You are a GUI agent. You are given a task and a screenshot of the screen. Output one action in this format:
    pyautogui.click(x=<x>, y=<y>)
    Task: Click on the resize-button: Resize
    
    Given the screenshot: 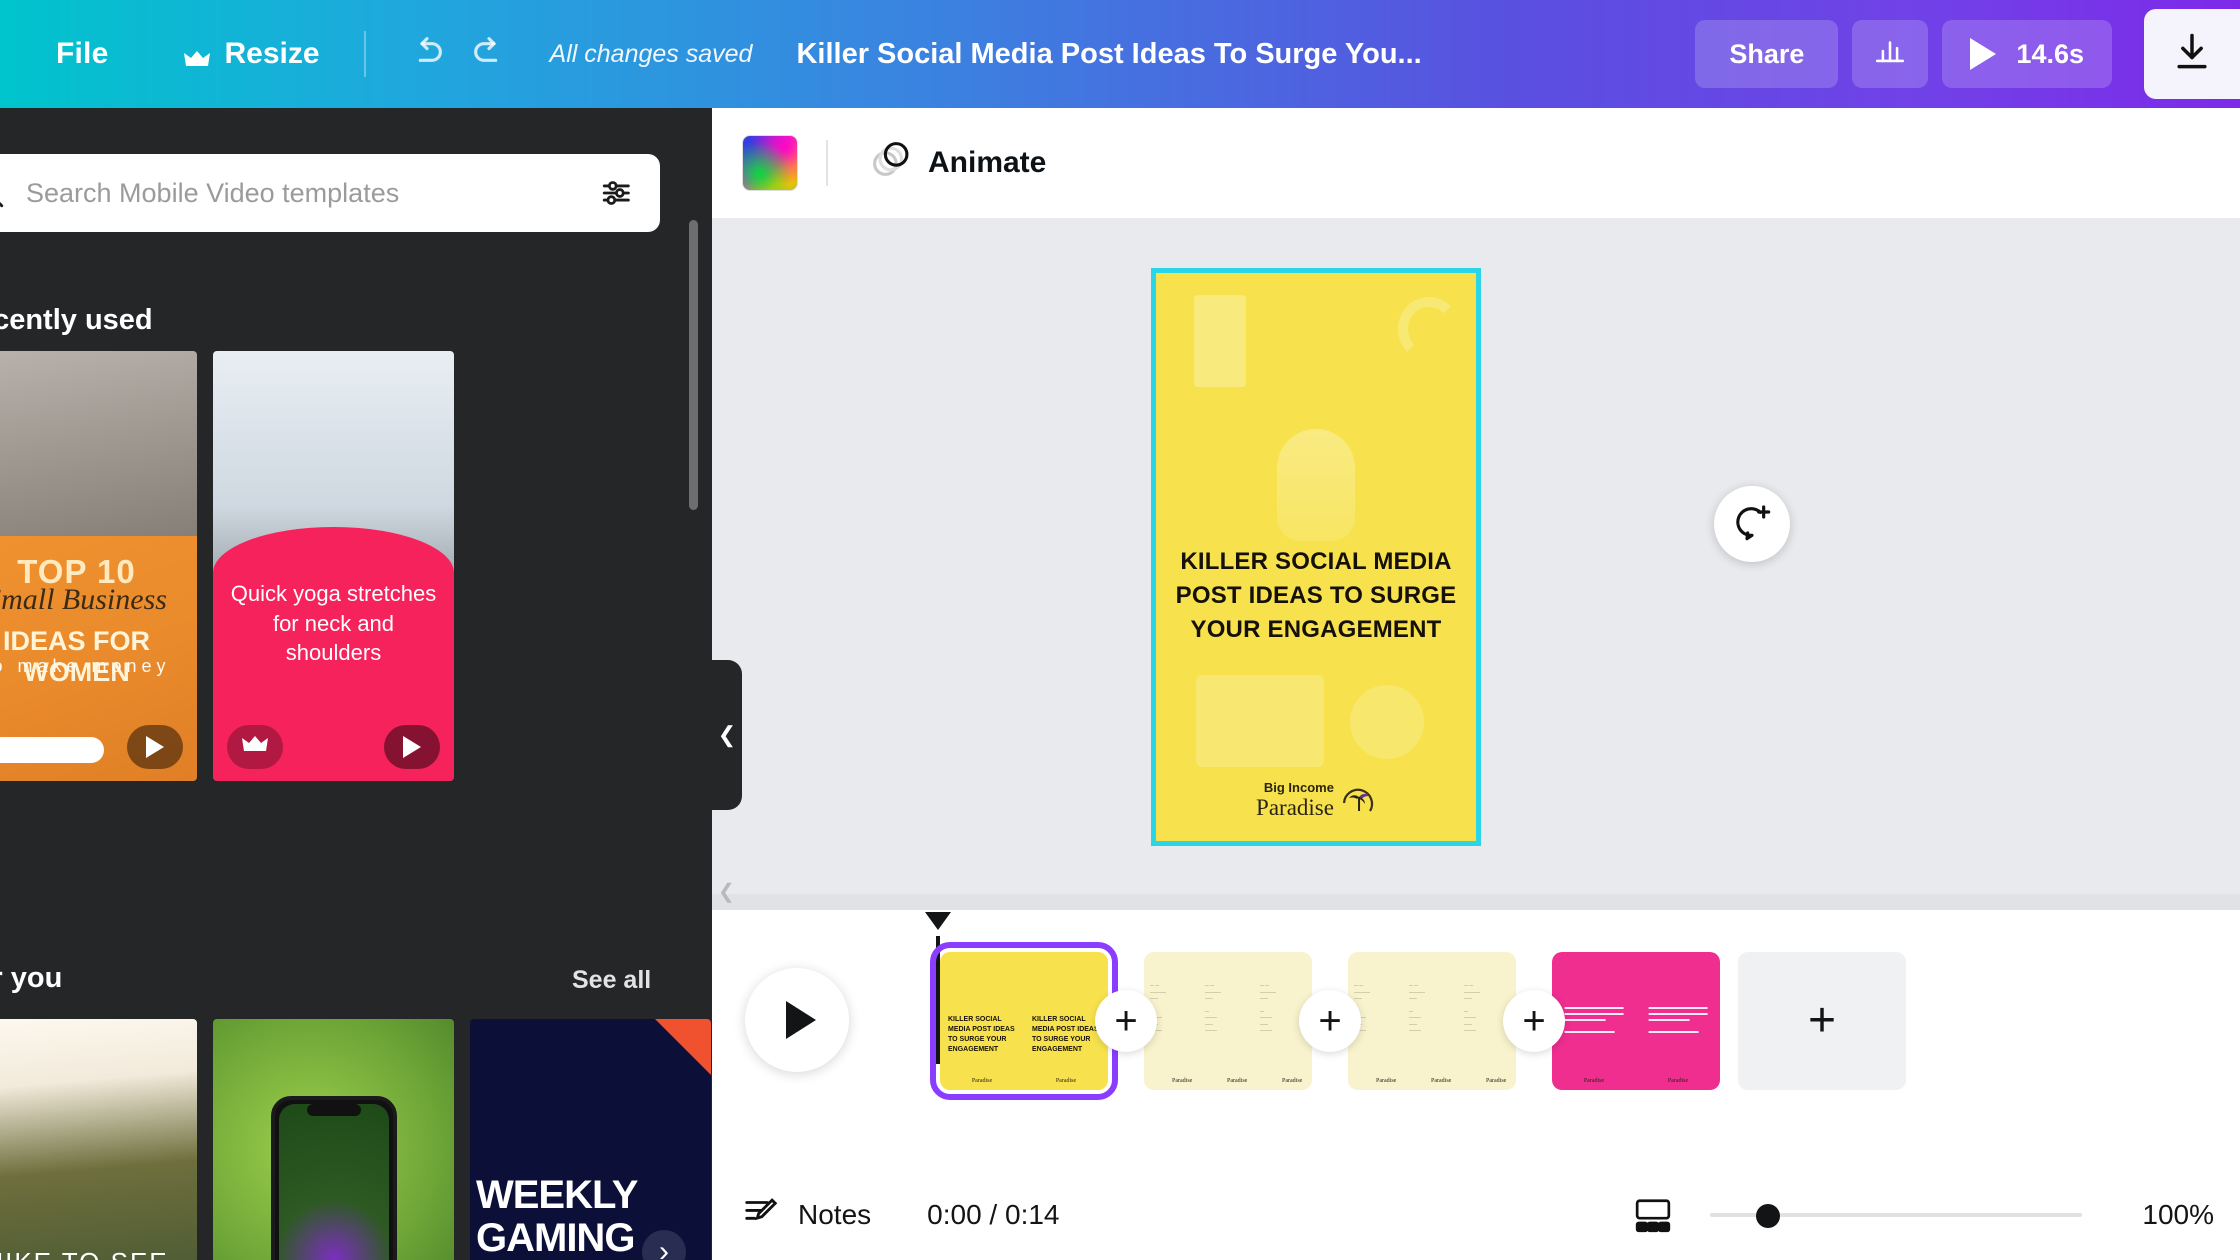 What is the action you would take?
    pyautogui.click(x=251, y=54)
    